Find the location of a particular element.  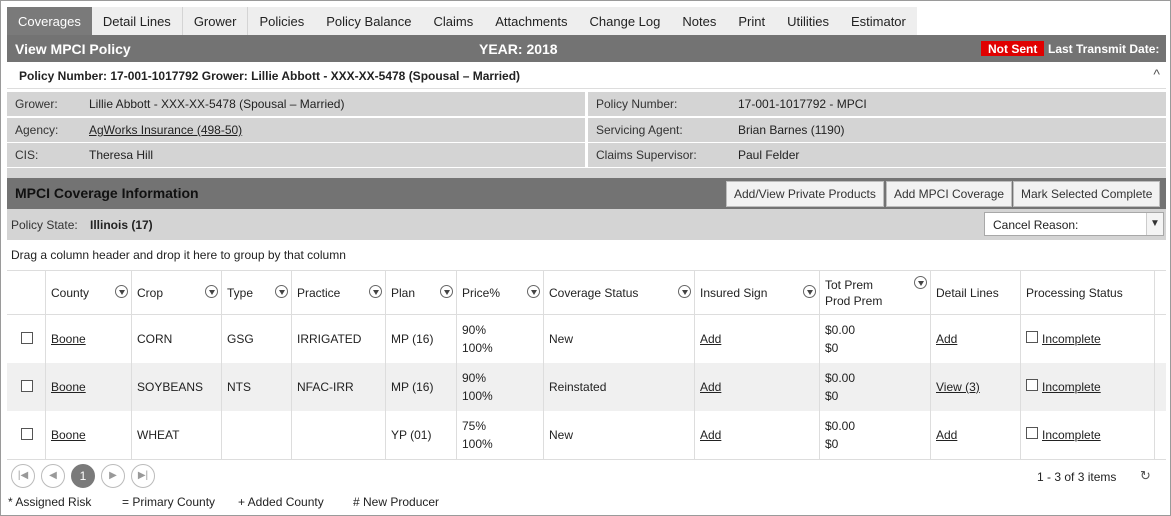

cancel-reason-select: Cancel Reason: ▼ is located at coordinates (1074, 224).